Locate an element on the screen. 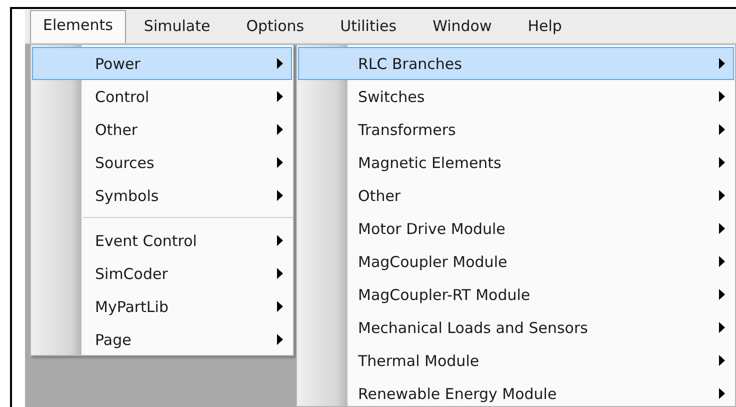 The height and width of the screenshot is (407, 736). menu-item: SimCoder is located at coordinates (162, 273).